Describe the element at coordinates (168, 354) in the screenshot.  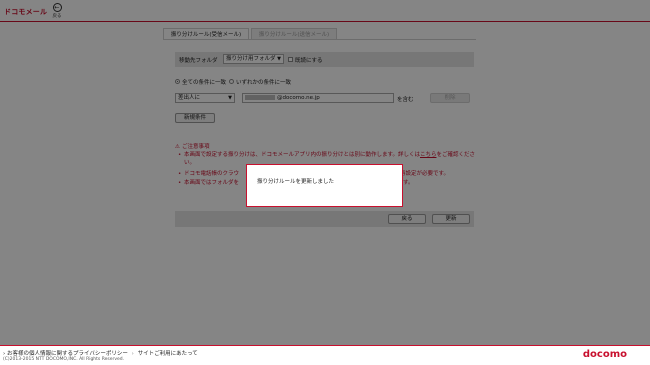
I see `site-terms-link: サイトご利用にあたって` at that location.